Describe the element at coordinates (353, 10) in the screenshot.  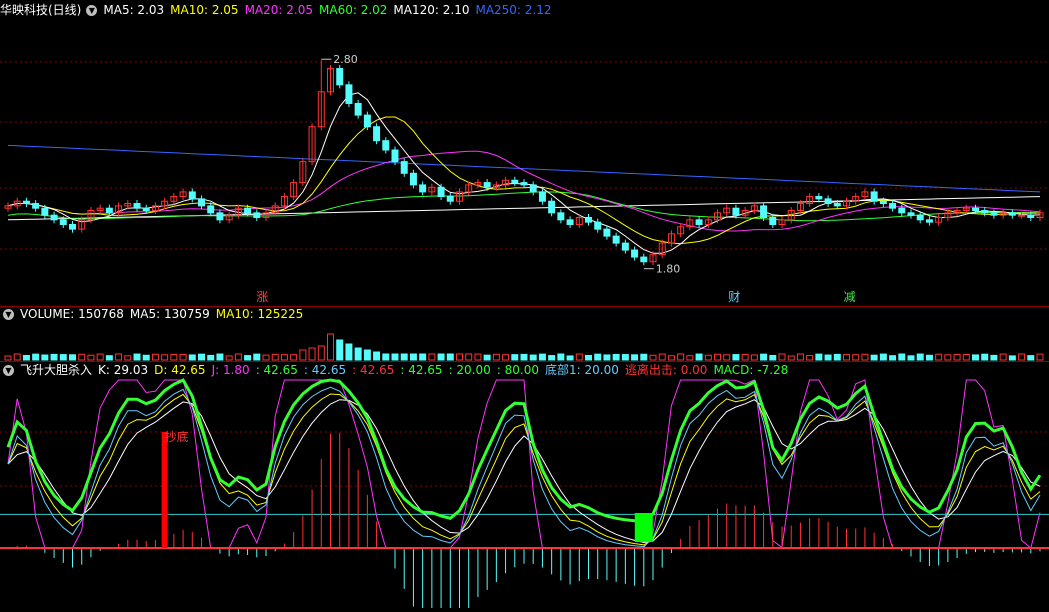
I see `legend-item: MA60: 2.02` at that location.